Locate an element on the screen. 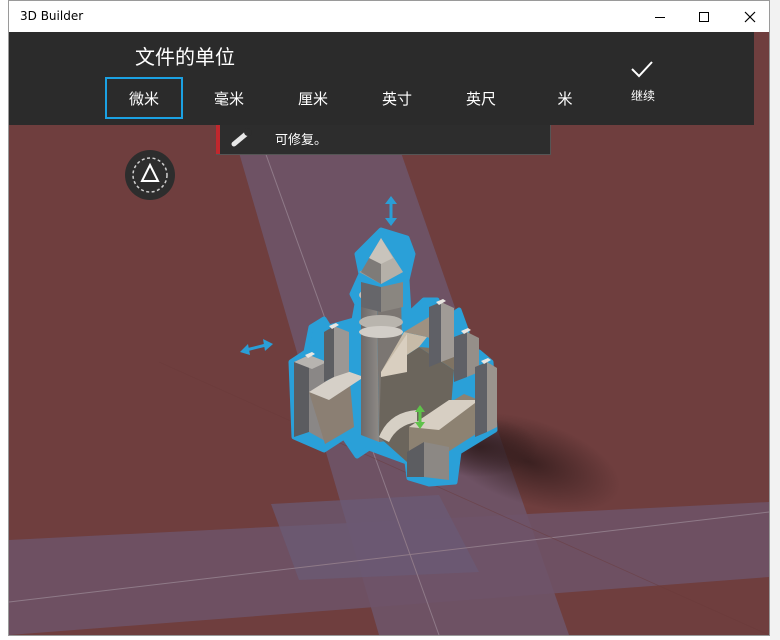 The height and width of the screenshot is (640, 780). maximize-icon is located at coordinates (704, 16).